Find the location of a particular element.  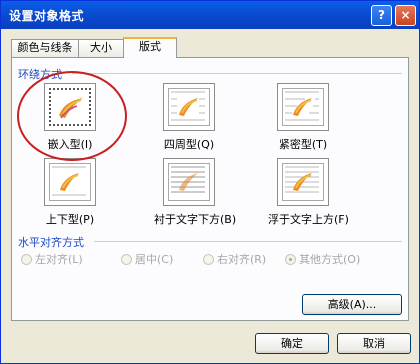

radio-dot-right is located at coordinates (208, 259).